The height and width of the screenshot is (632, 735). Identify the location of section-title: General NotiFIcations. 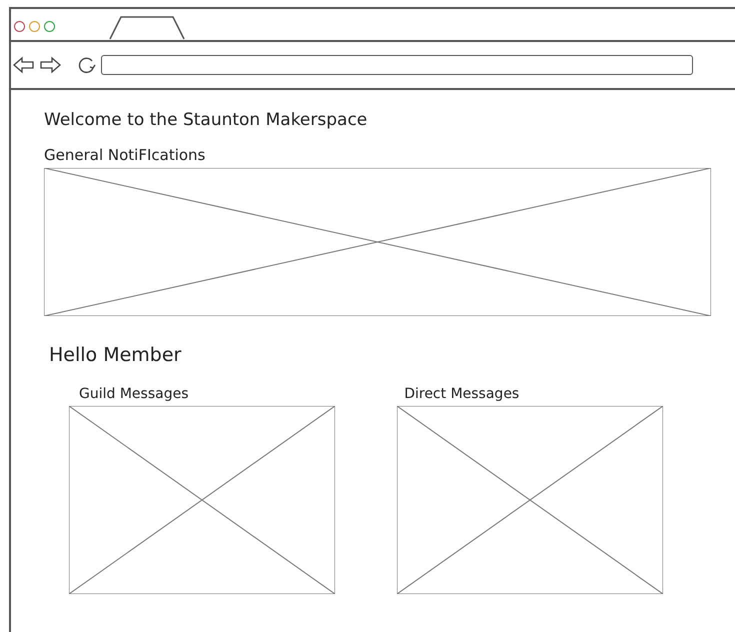
(125, 156).